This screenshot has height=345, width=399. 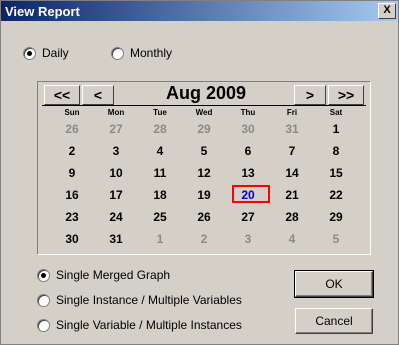 I want to click on weekday-header: Wed, so click(x=204, y=112).